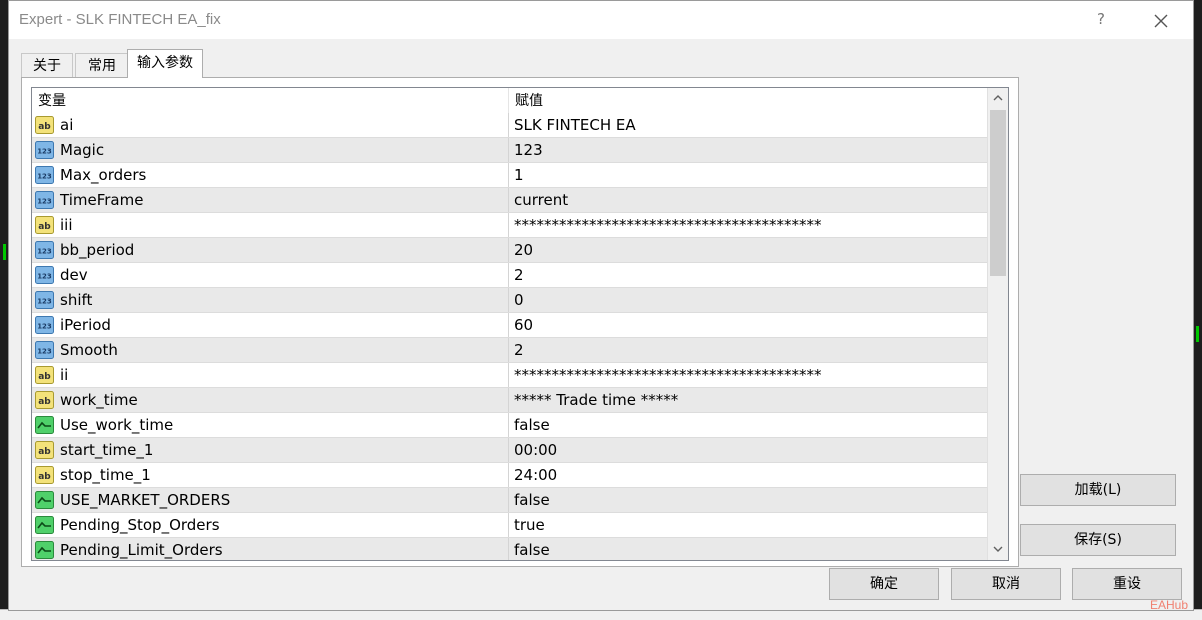 The height and width of the screenshot is (620, 1202). What do you see at coordinates (529, 525) in the screenshot?
I see `parameter-value: true` at bounding box center [529, 525].